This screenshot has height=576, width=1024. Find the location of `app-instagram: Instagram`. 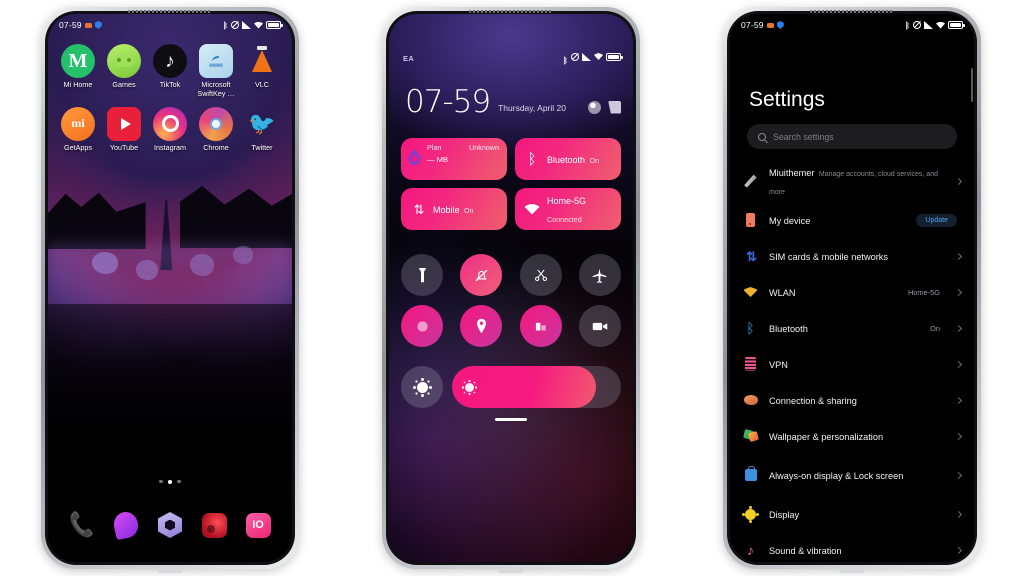

app-instagram: Instagram is located at coordinates (170, 129).